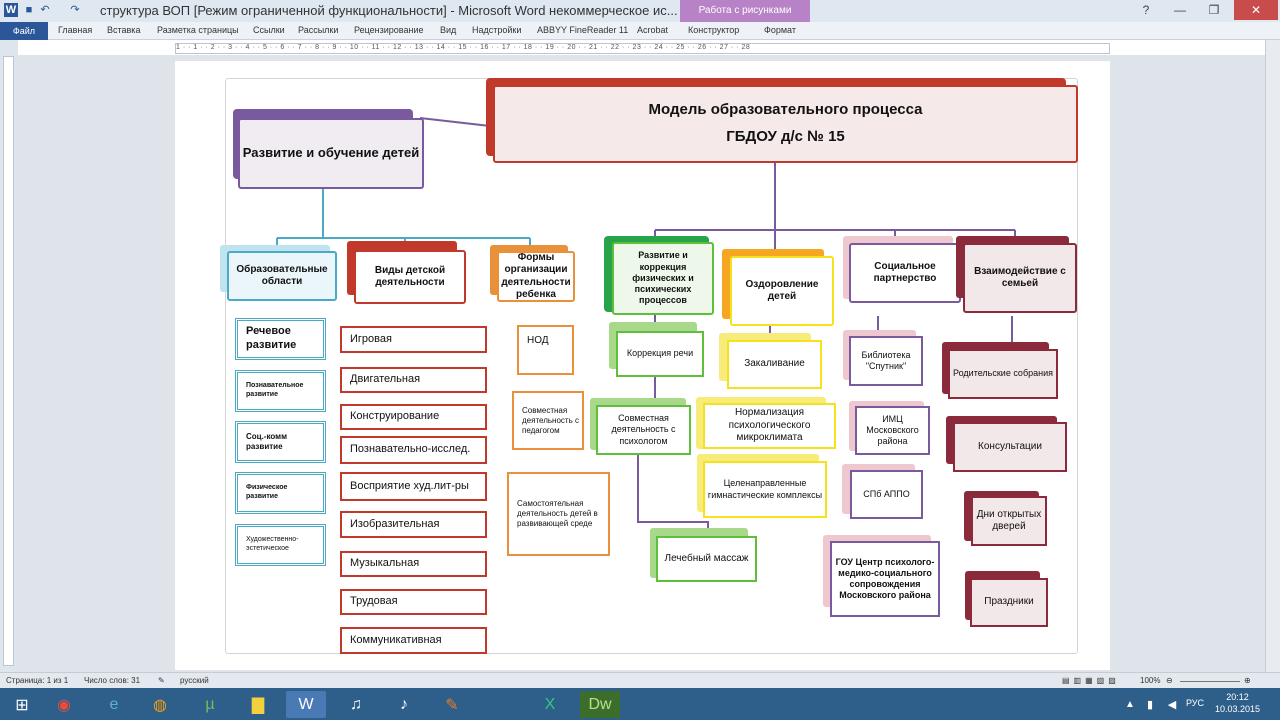 Image resolution: width=1280 pixels, height=720 pixels. Describe the element at coordinates (282, 276) in the screenshot. I see `edu-areas-box: Образовательные области` at that location.